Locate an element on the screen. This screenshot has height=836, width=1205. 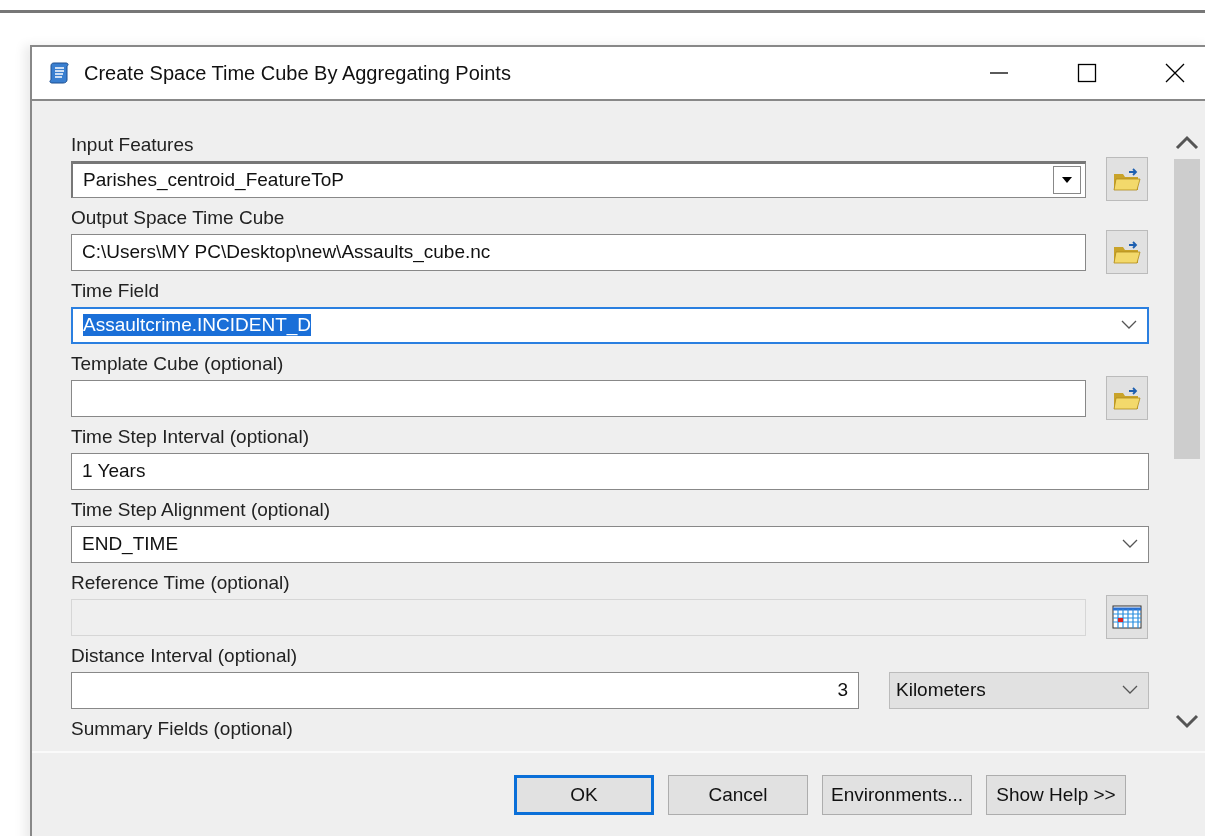
dialog-button: Show Help >> is located at coordinates (1056, 795).